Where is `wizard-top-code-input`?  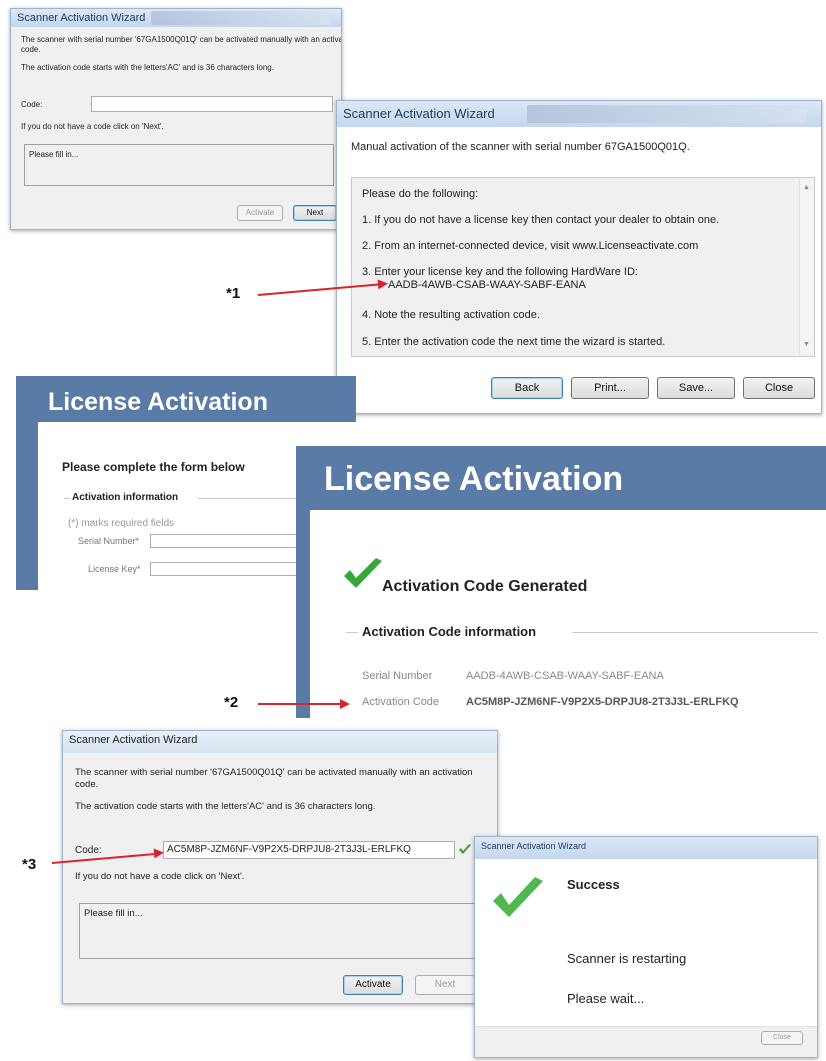
wizard-top-code-input is located at coordinates (212, 104).